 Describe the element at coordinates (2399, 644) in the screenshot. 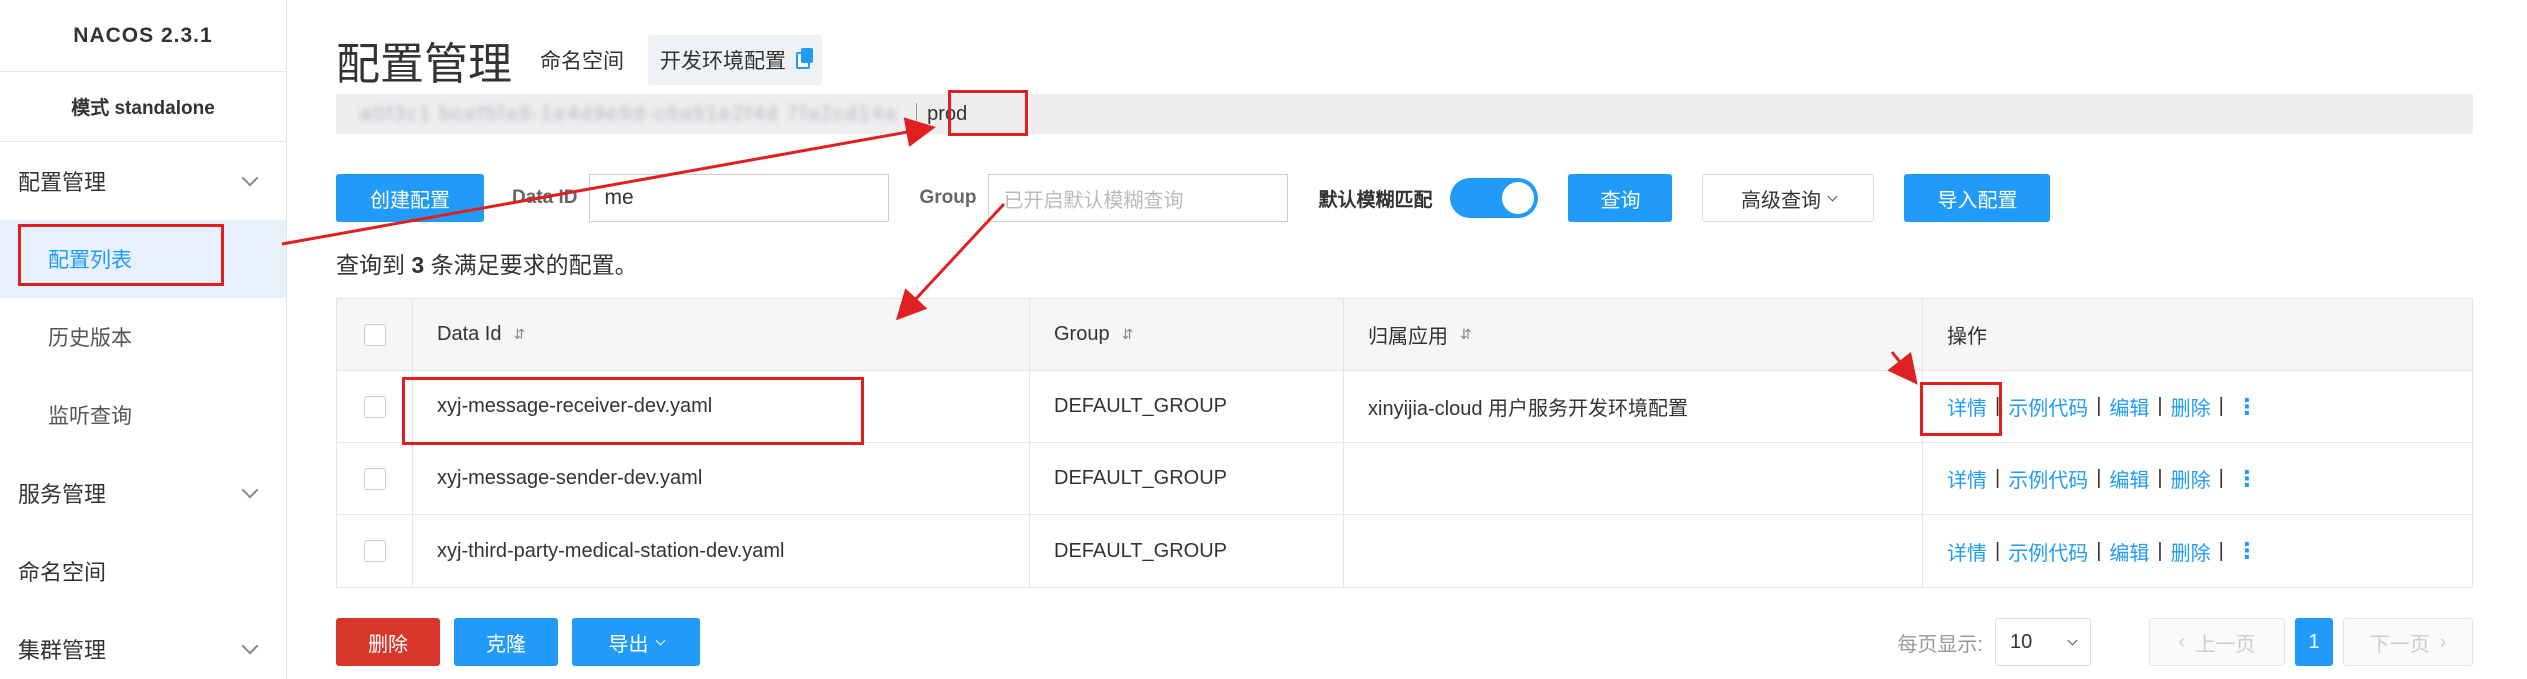

I see `next-page-label: 下一页` at that location.